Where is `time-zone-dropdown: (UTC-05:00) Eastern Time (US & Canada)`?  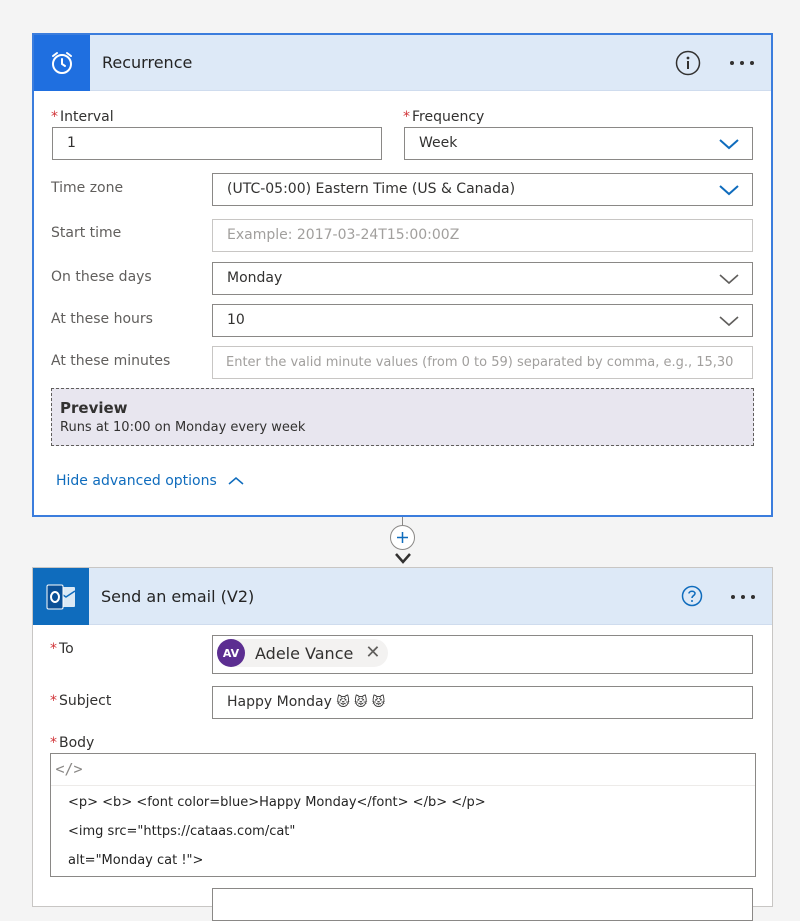 time-zone-dropdown: (UTC-05:00) Eastern Time (US & Canada) is located at coordinates (482, 189).